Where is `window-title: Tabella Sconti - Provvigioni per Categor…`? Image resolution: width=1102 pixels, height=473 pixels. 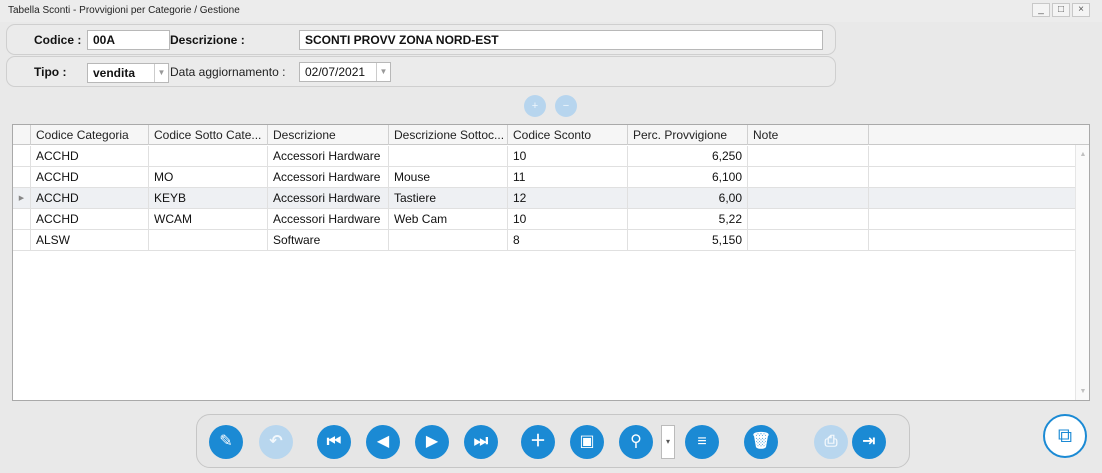 window-title: Tabella Sconti - Provvigioni per Categor… is located at coordinates (124, 10).